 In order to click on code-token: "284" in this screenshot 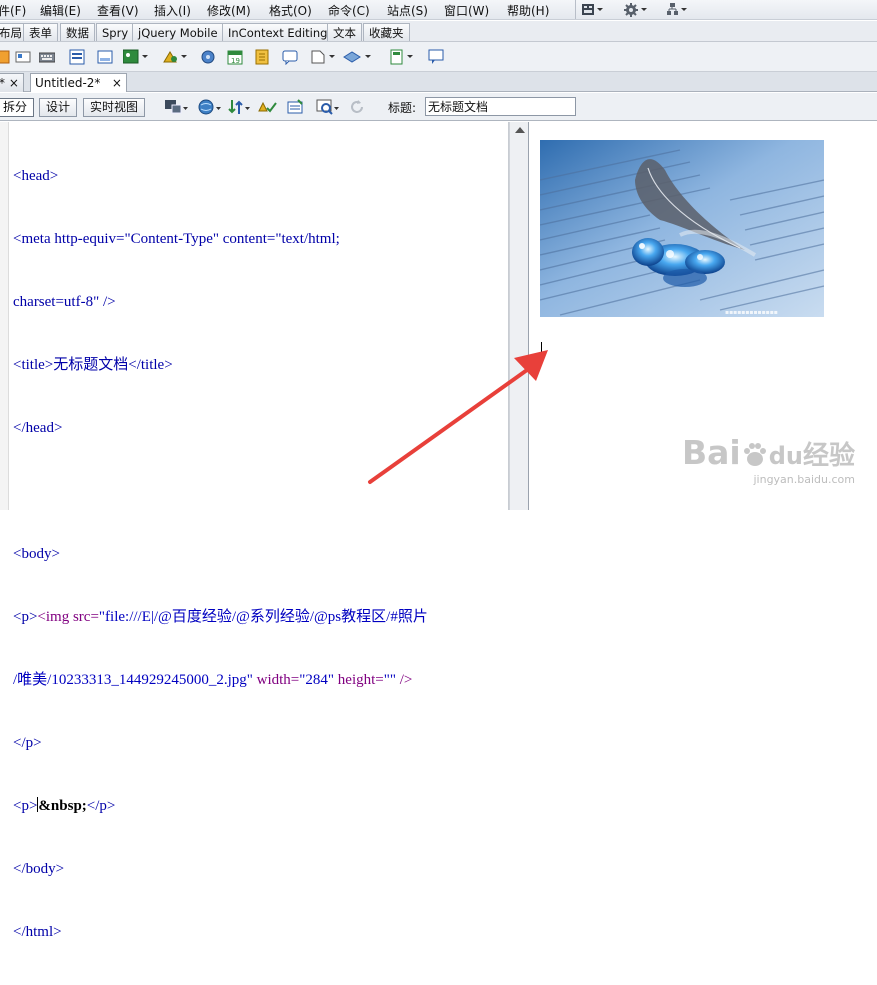, I will do `click(317, 680)`.